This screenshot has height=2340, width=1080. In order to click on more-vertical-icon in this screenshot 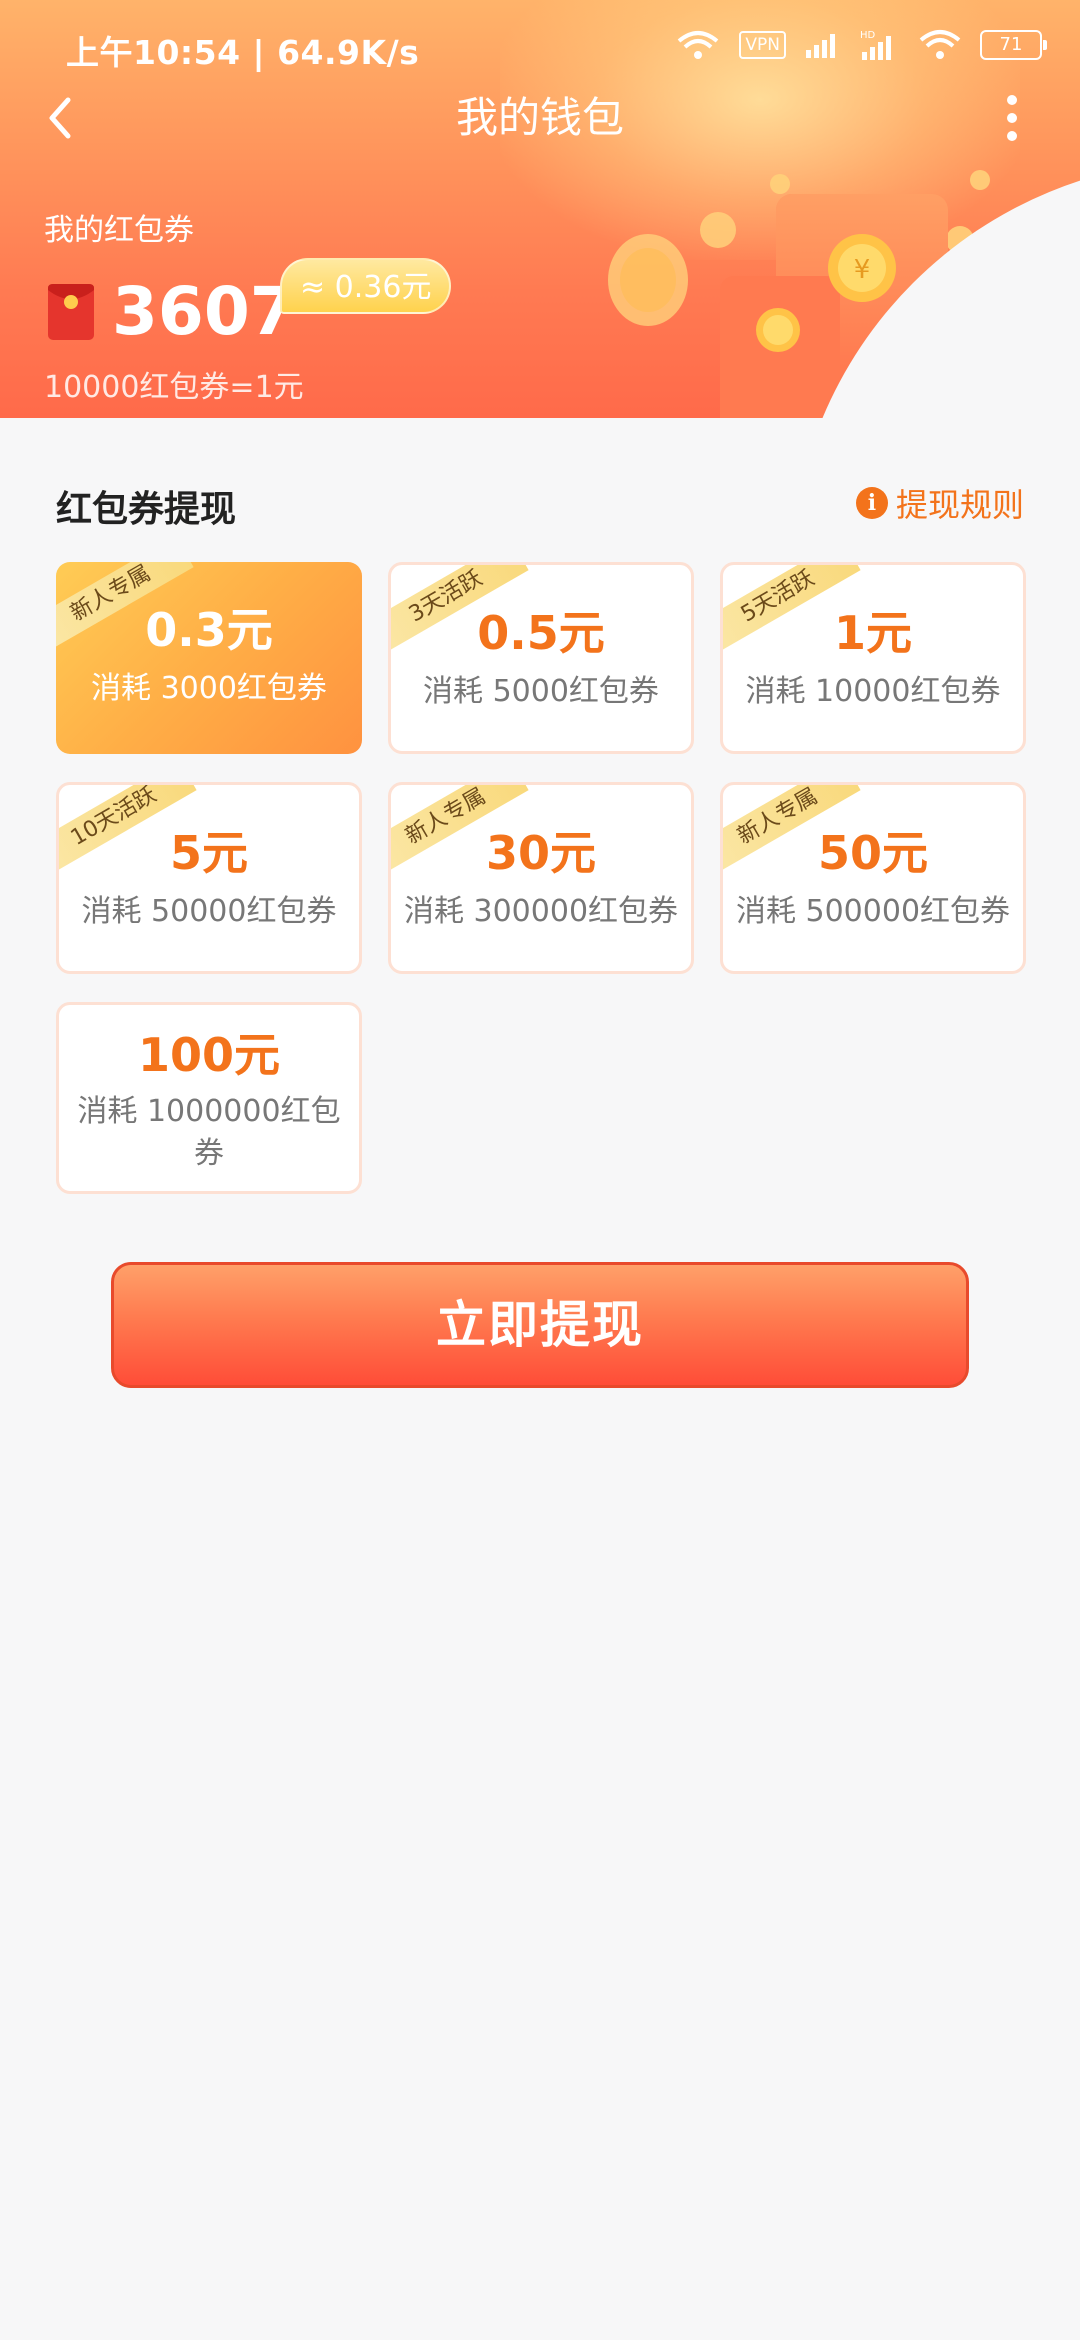, I will do `click(1018, 118)`.